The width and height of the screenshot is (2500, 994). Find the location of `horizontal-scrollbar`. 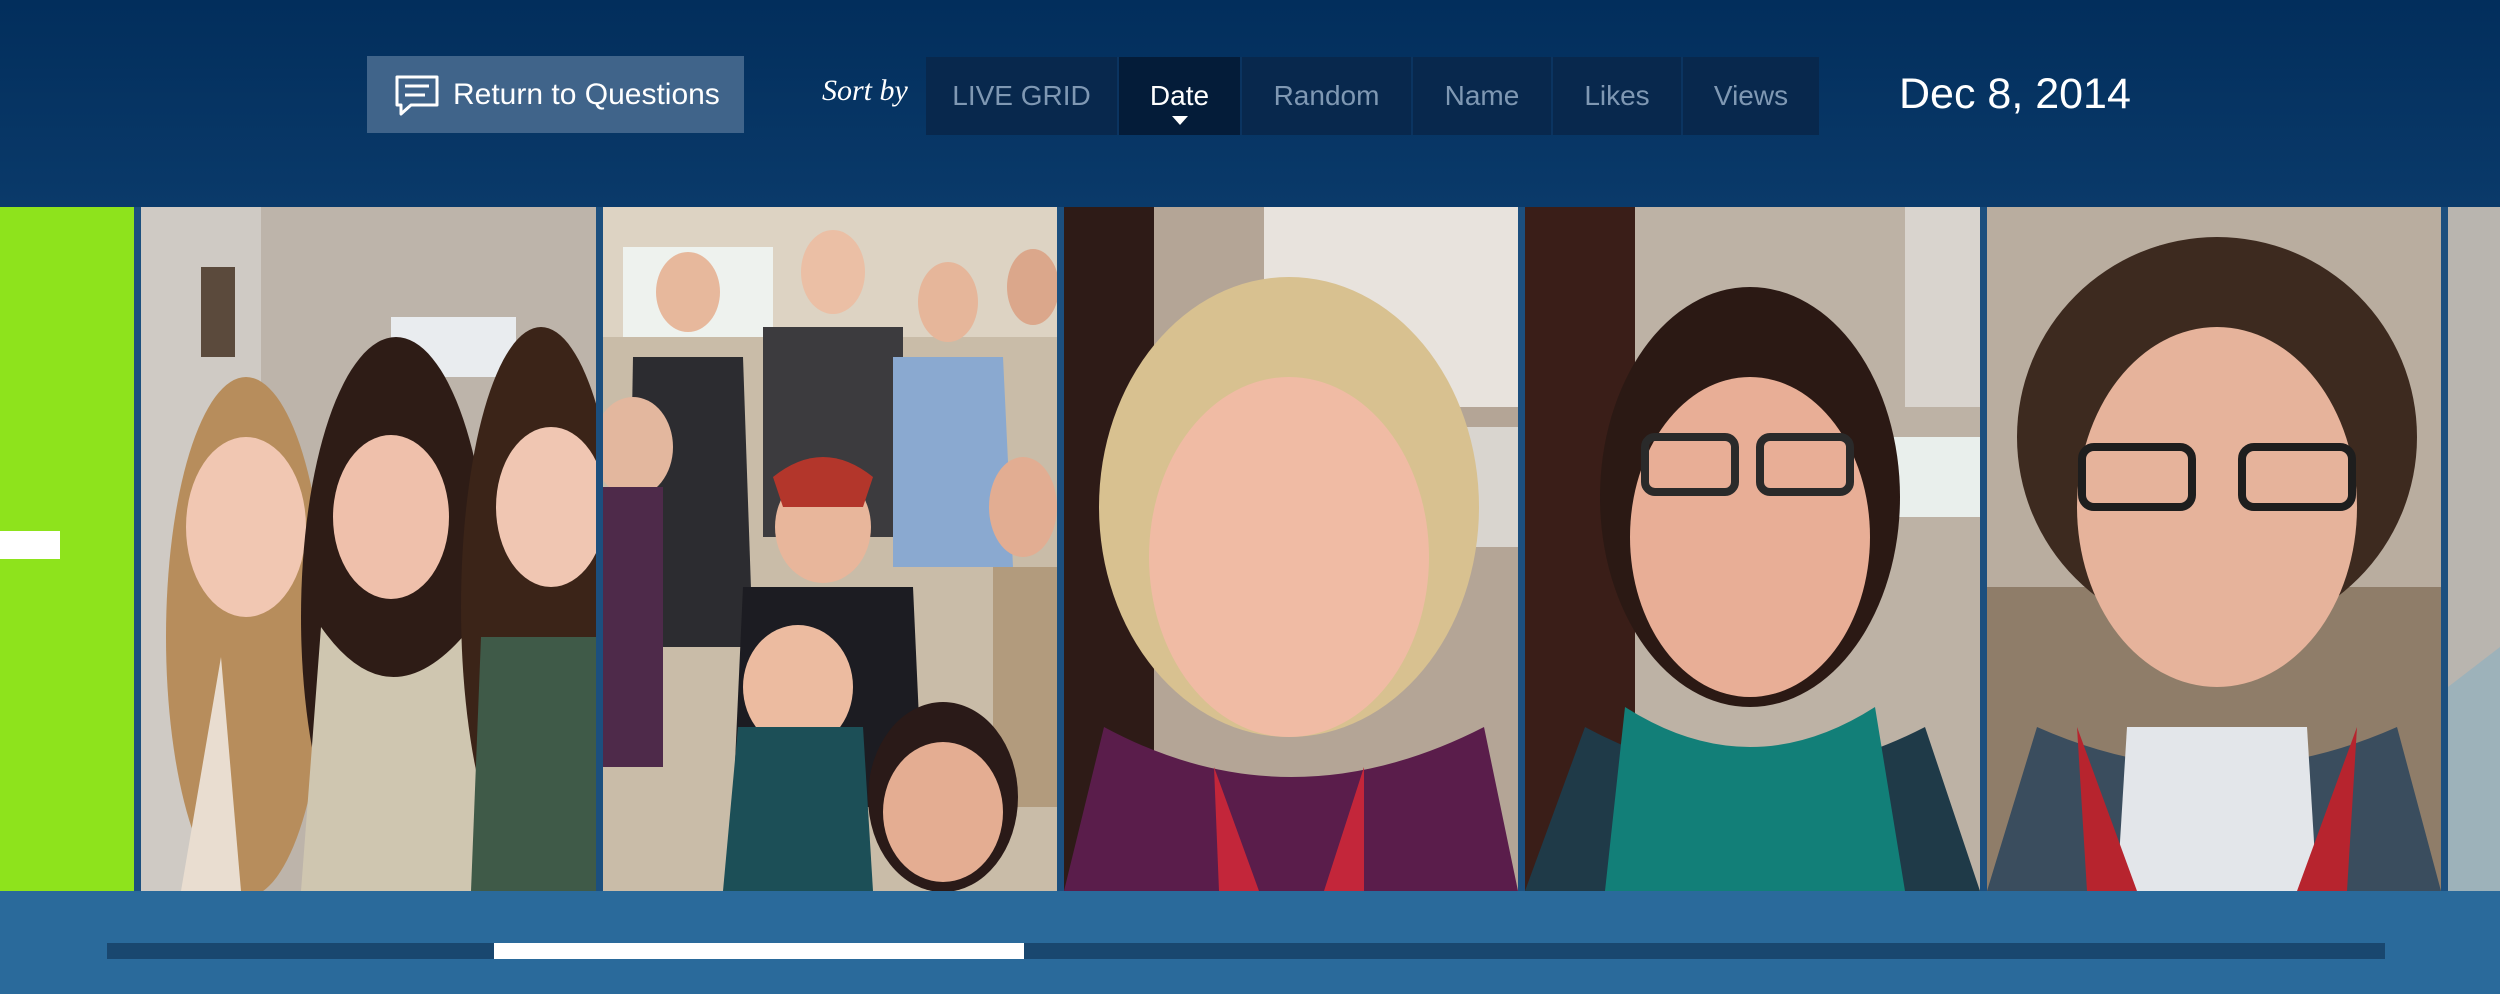

horizontal-scrollbar is located at coordinates (1246, 951).